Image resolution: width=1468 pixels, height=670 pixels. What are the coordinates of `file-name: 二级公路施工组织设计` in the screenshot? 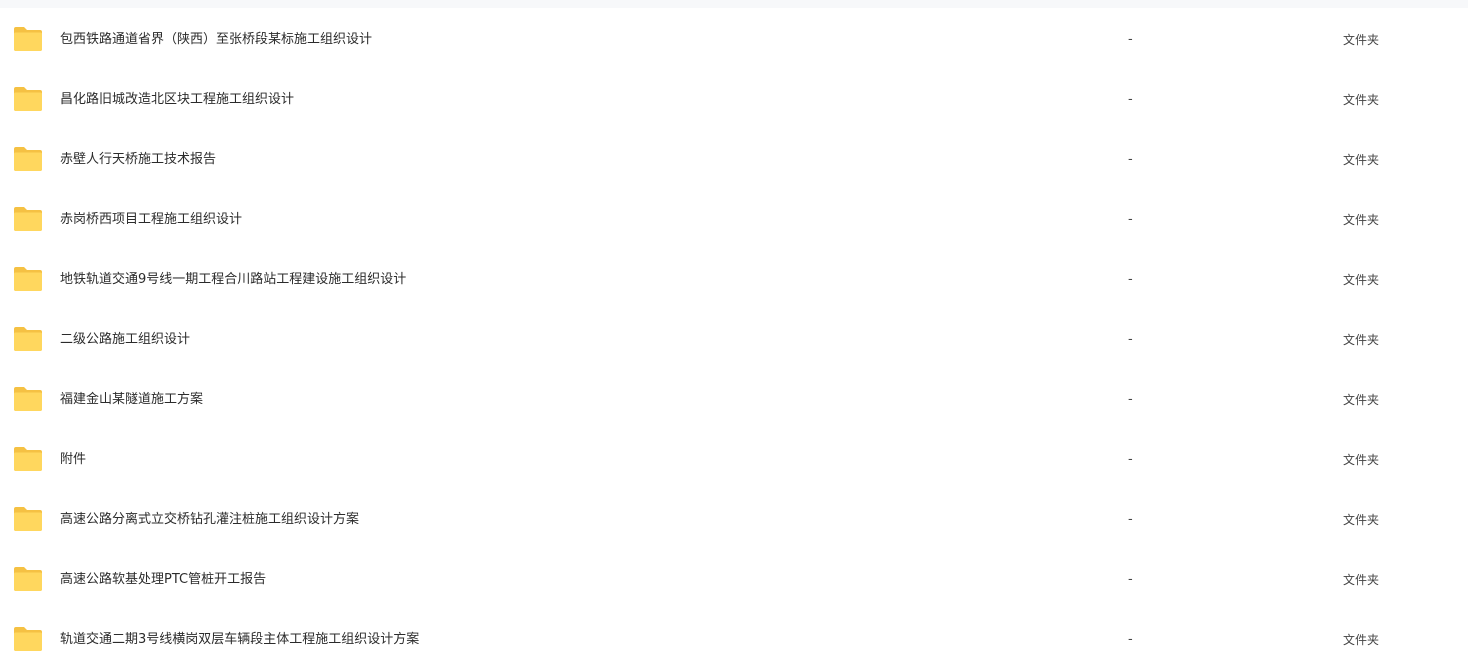 It's located at (125, 340).